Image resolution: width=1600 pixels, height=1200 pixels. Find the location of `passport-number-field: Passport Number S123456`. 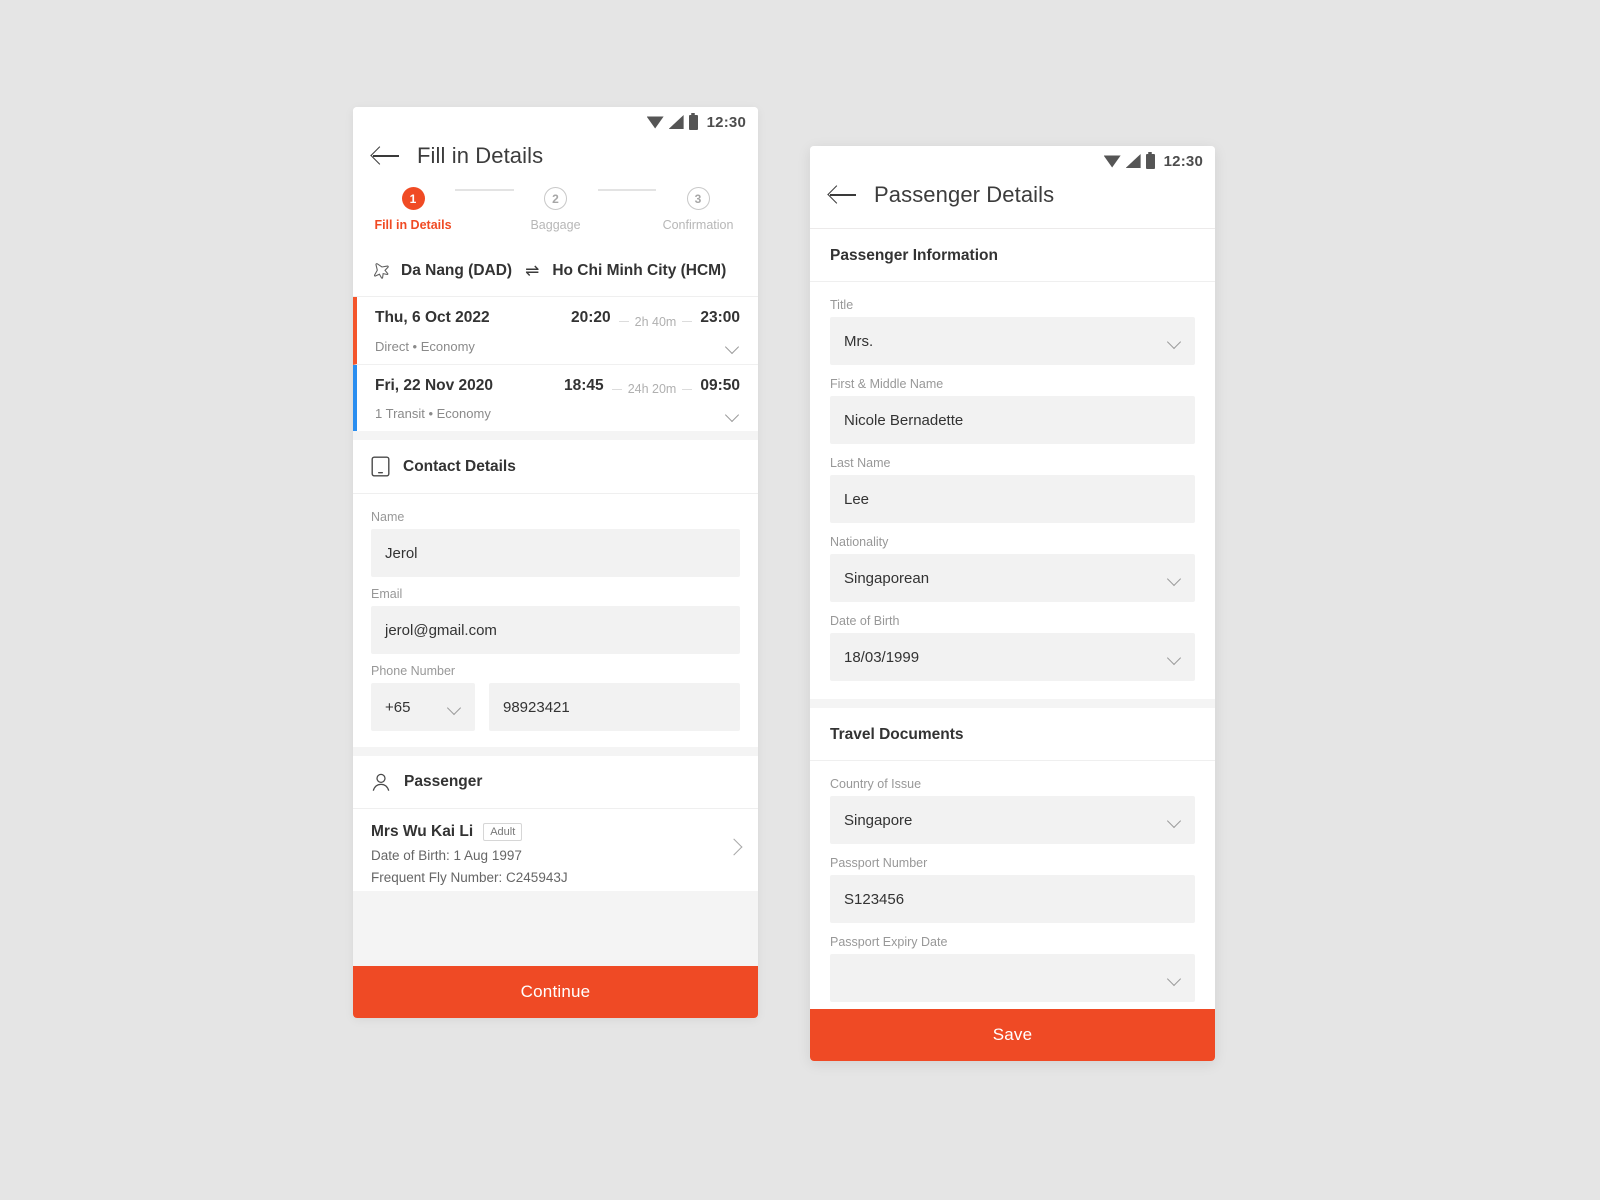

passport-number-field: Passport Number S123456 is located at coordinates (1012, 889).